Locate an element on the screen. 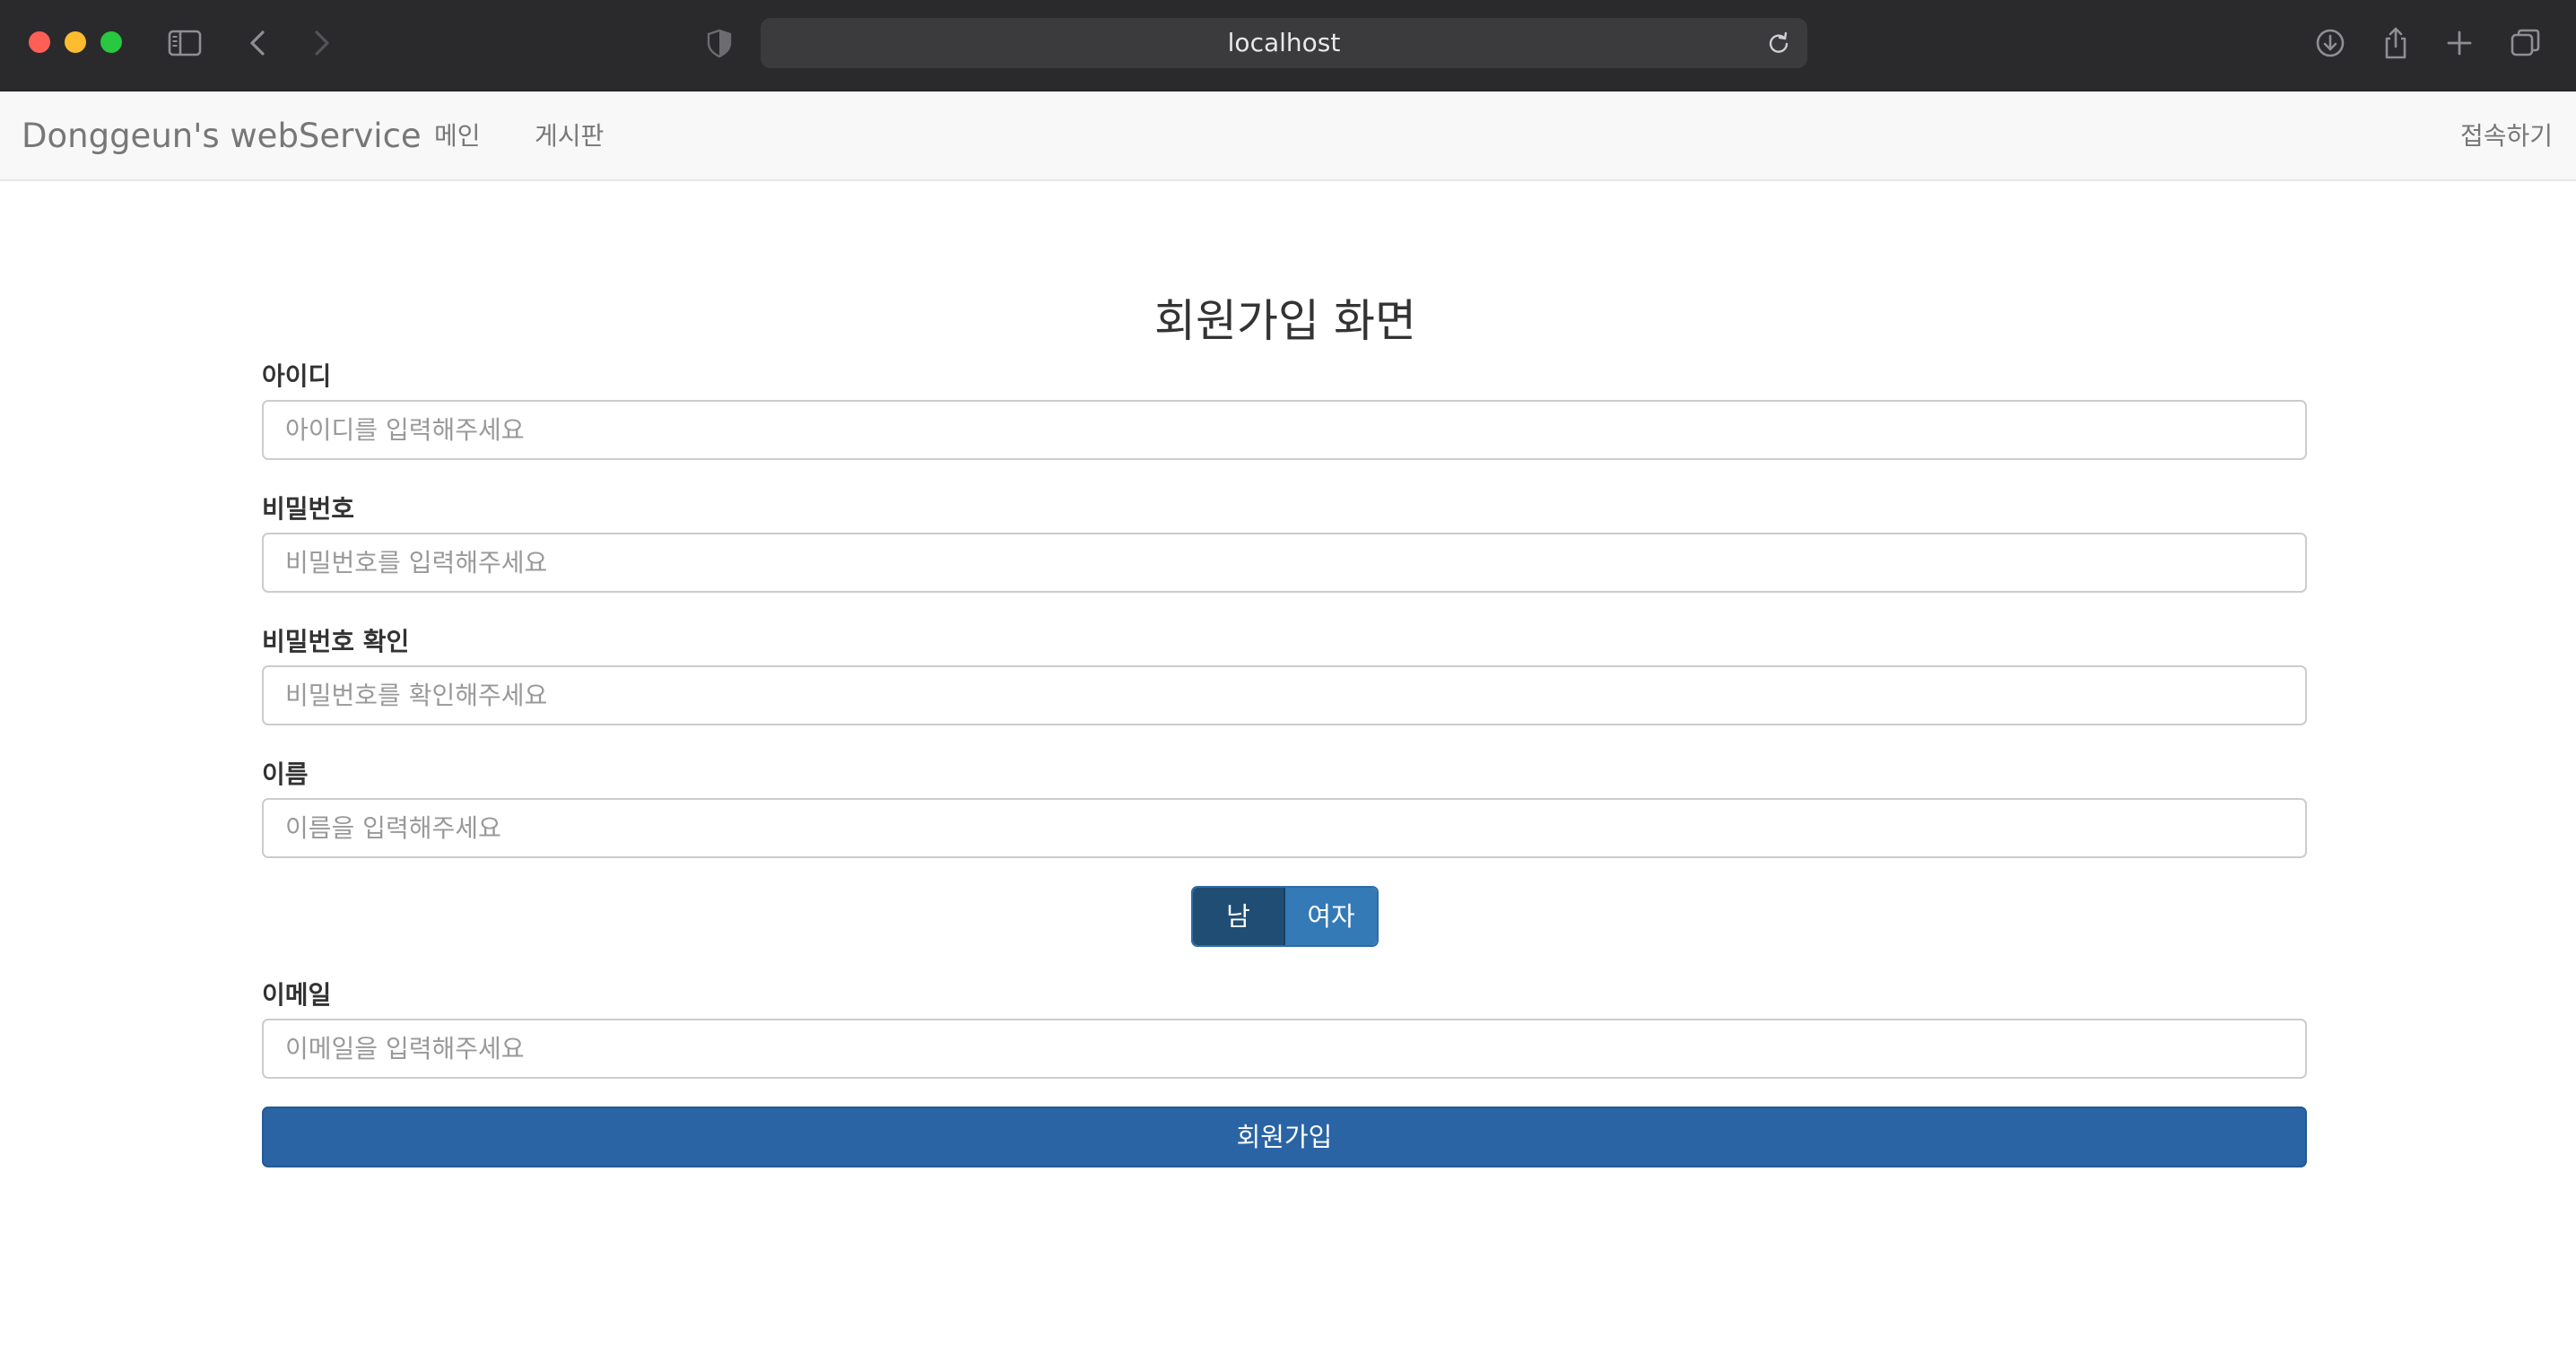 The width and height of the screenshot is (2576, 1354). username-label: 아이디 is located at coordinates (297, 376).